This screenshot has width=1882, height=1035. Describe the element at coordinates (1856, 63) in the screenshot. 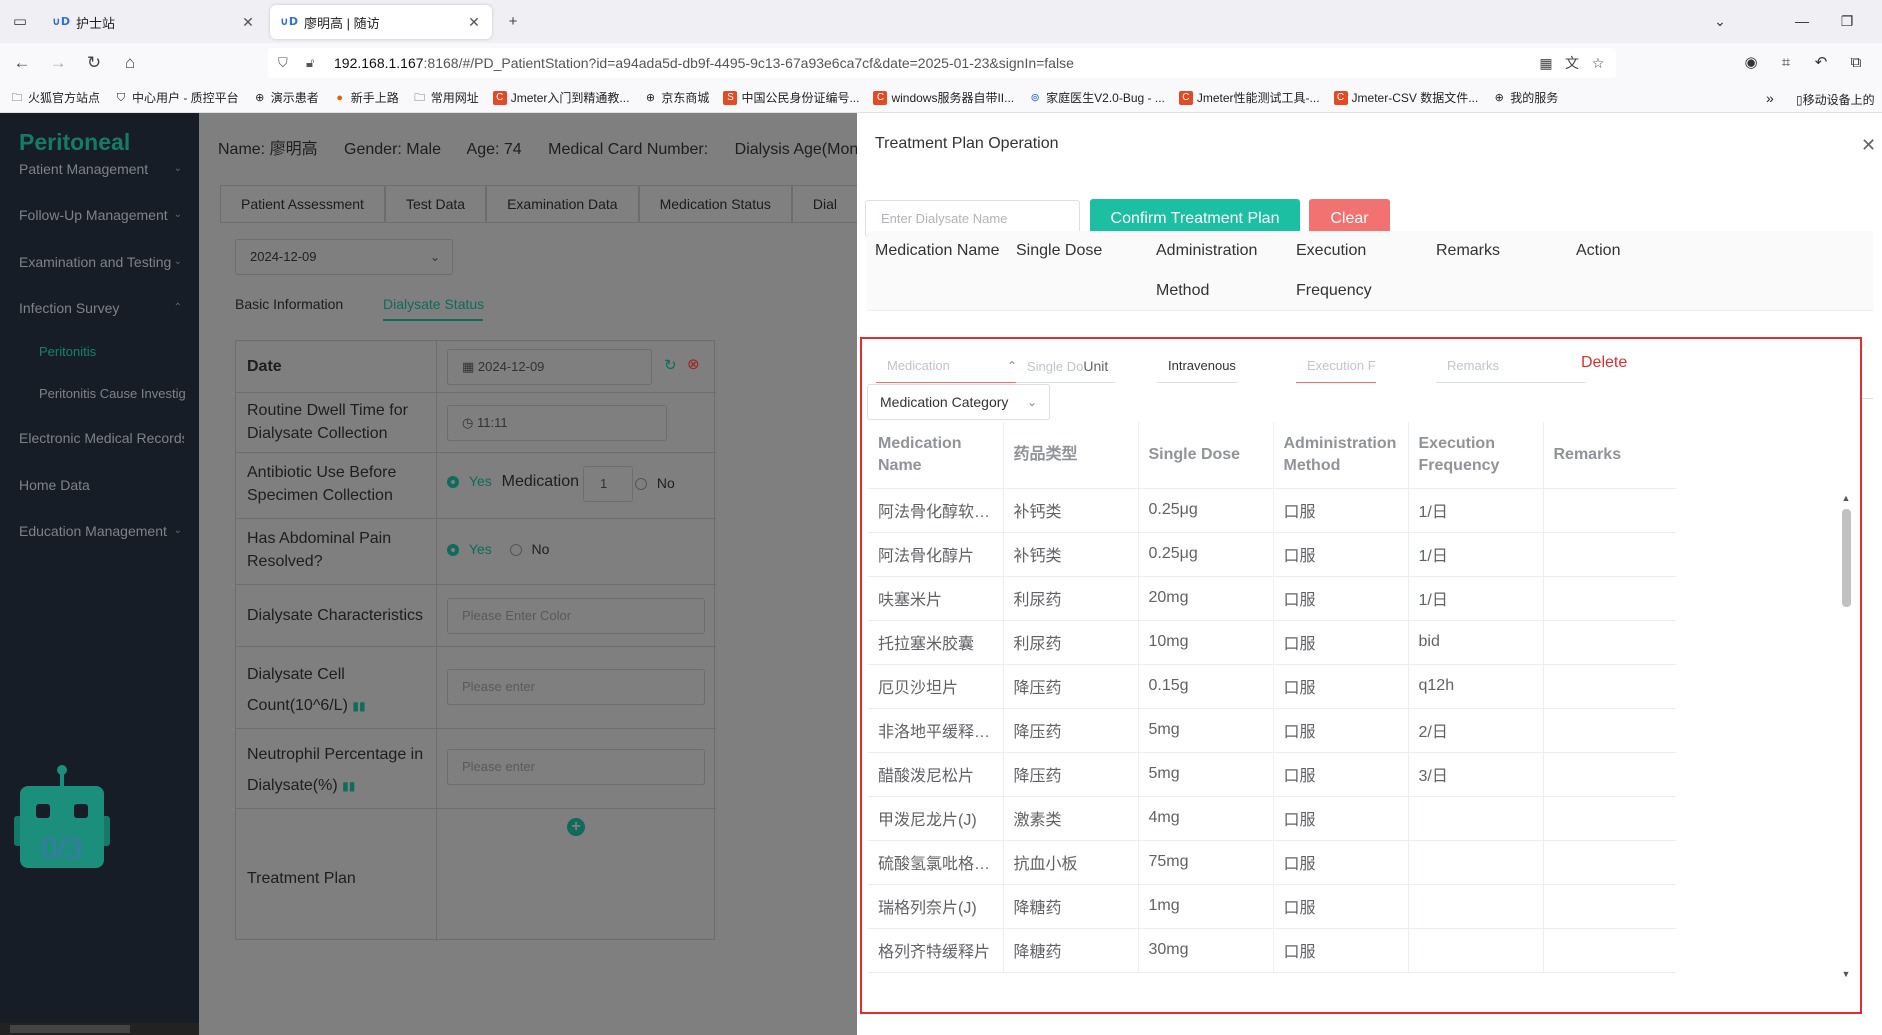

I see `extensions-icon: ⧉` at that location.